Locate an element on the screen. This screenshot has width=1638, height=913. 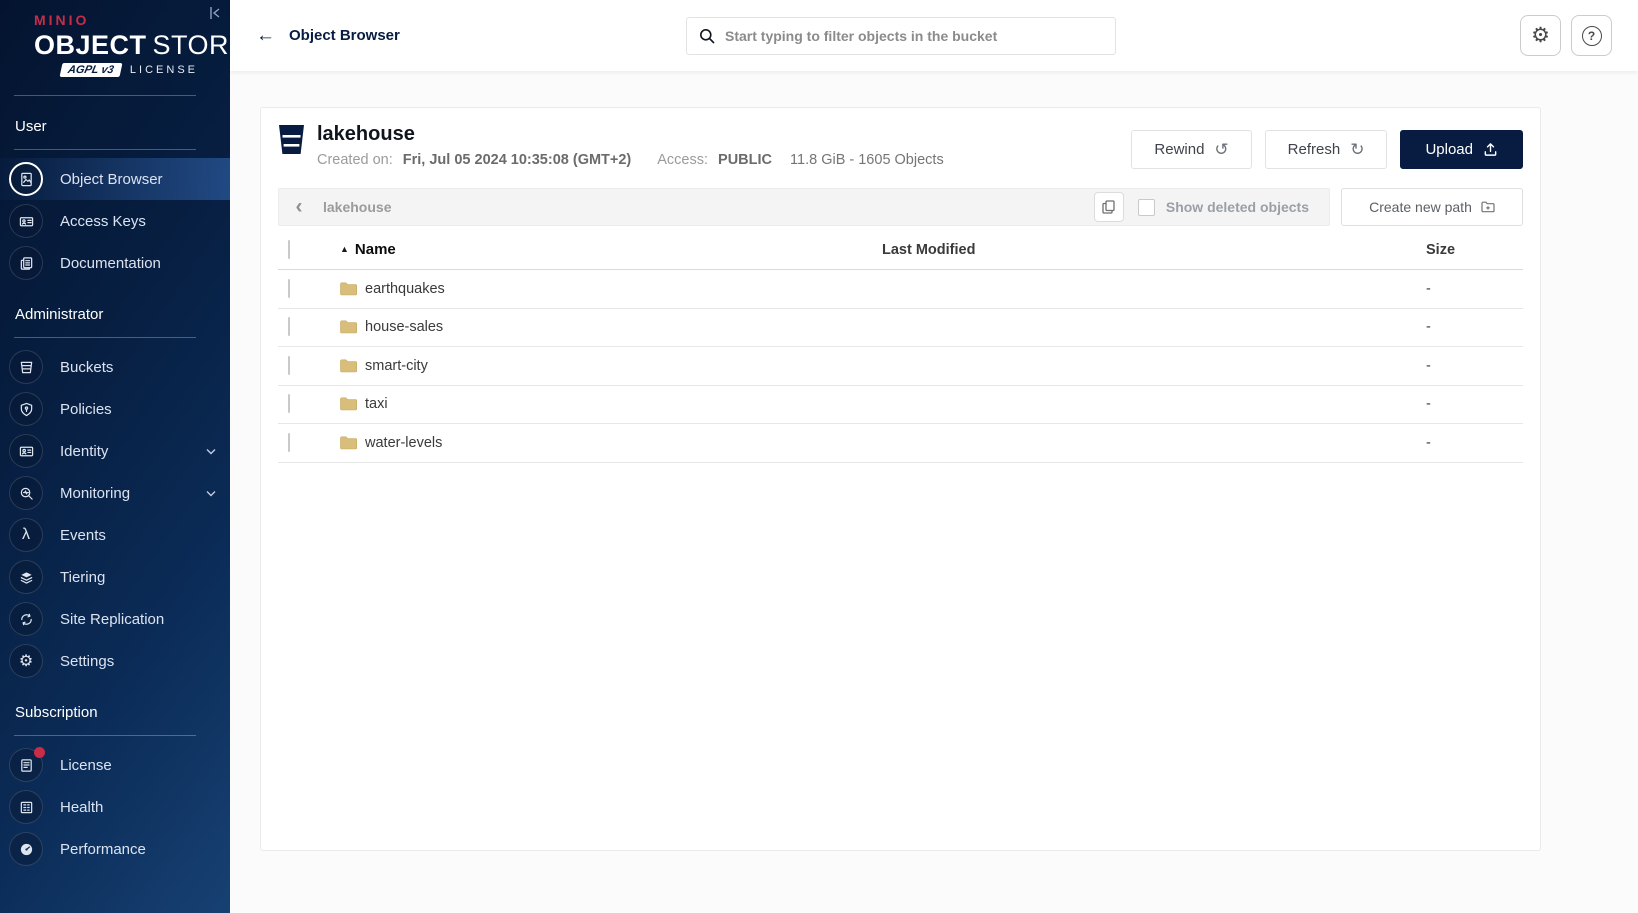
gear-icon: ⚙ is located at coordinates (1540, 35).